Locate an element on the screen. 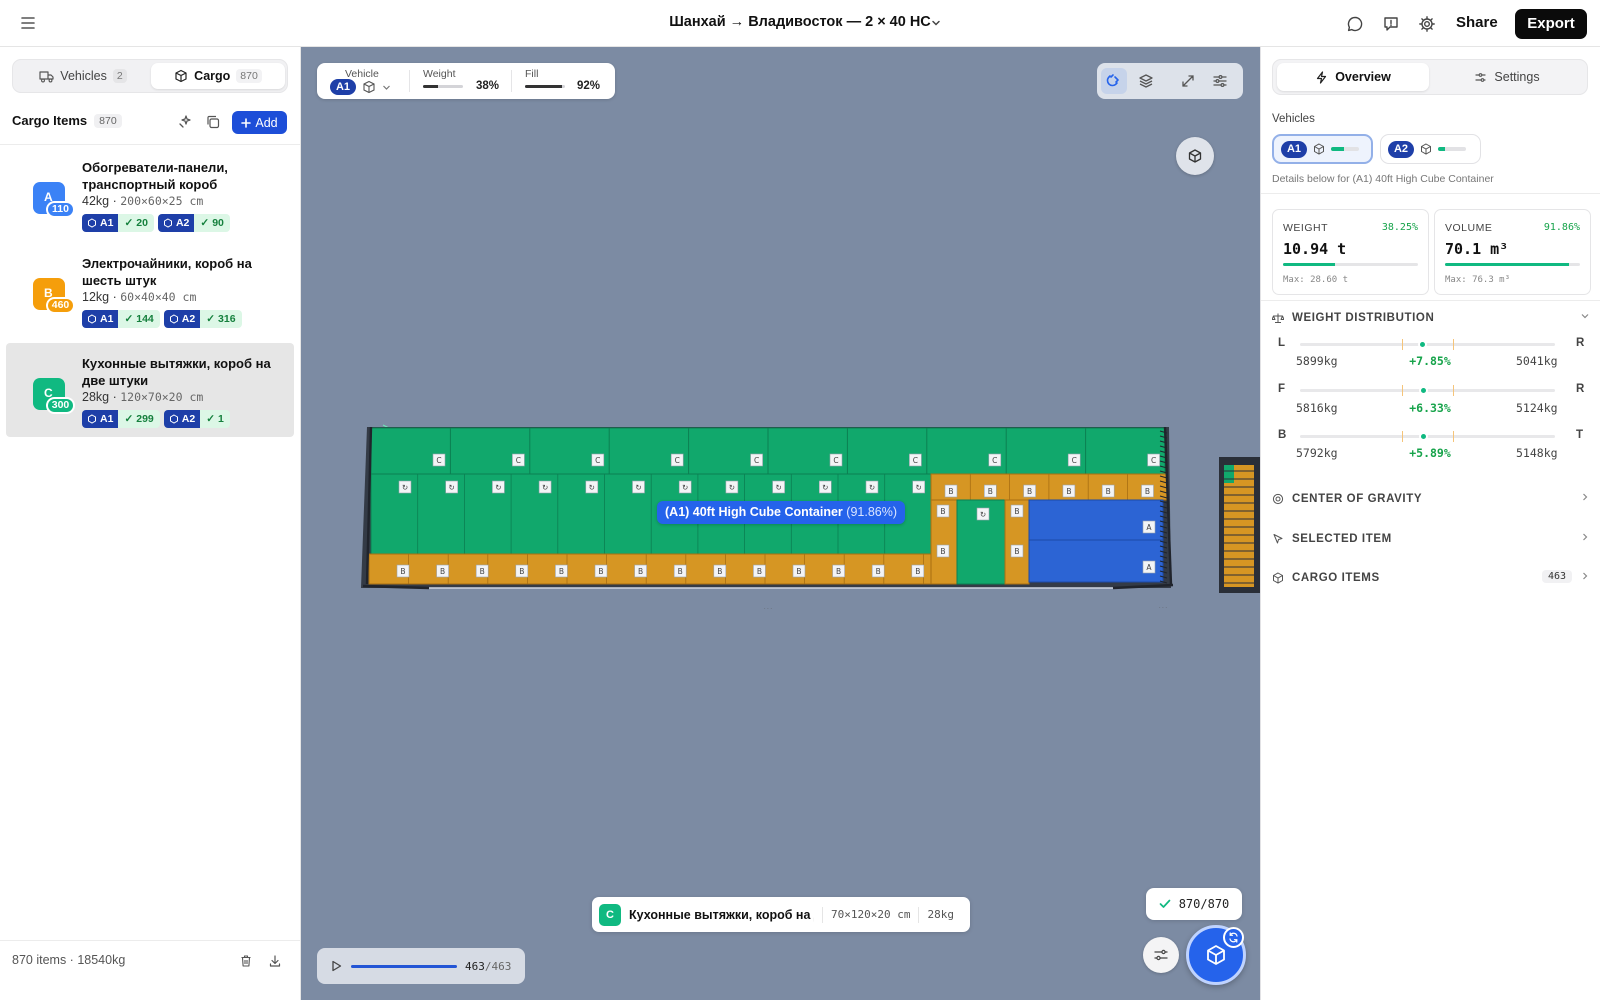 The width and height of the screenshot is (1600, 1000). cargo-items-section-count: 463 is located at coordinates (1556, 576).